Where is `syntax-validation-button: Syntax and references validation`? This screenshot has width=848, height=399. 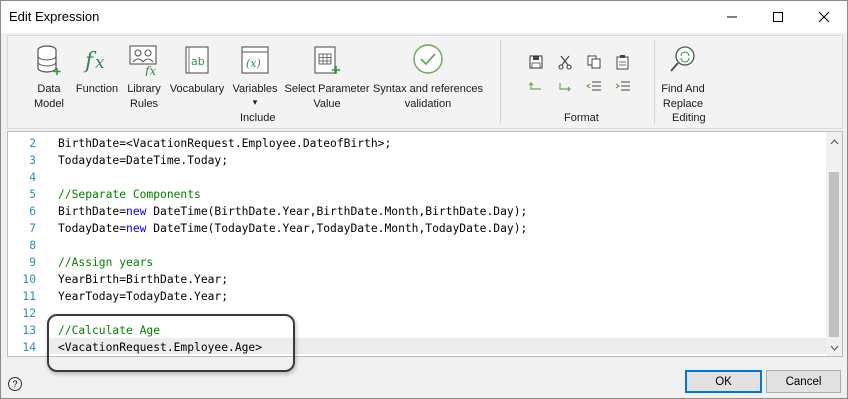
syntax-validation-button: Syntax and references validation is located at coordinates (428, 77).